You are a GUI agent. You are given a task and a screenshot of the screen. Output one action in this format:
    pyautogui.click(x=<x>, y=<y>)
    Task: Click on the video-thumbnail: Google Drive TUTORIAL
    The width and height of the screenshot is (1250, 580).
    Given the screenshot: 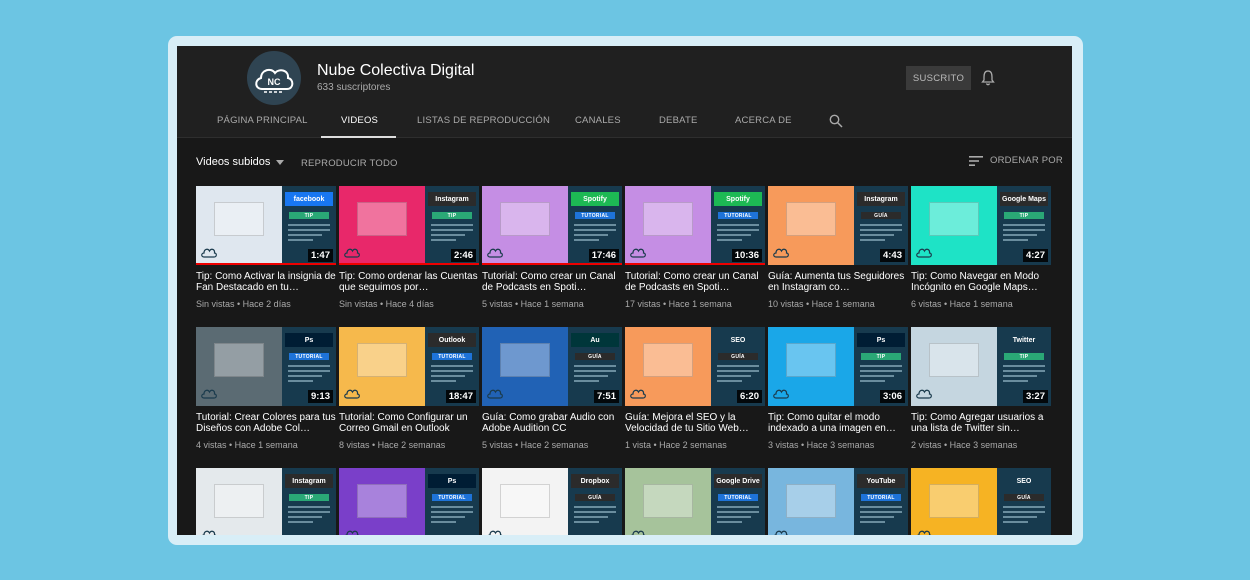 What is the action you would take?
    pyautogui.click(x=695, y=501)
    